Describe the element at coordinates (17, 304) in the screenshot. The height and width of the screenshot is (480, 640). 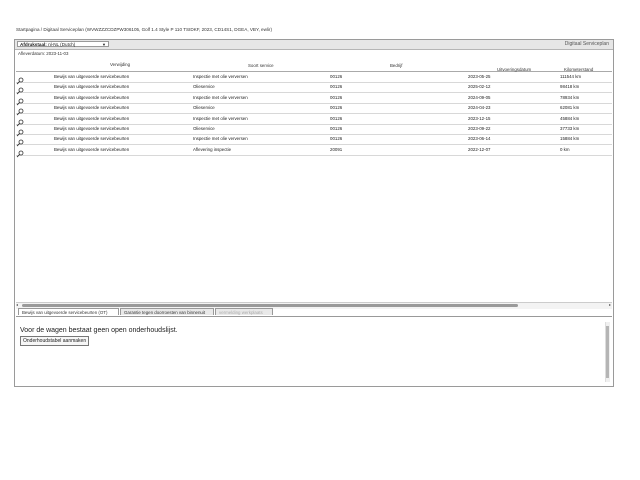
I see `scroll-left-icon: ◂` at that location.